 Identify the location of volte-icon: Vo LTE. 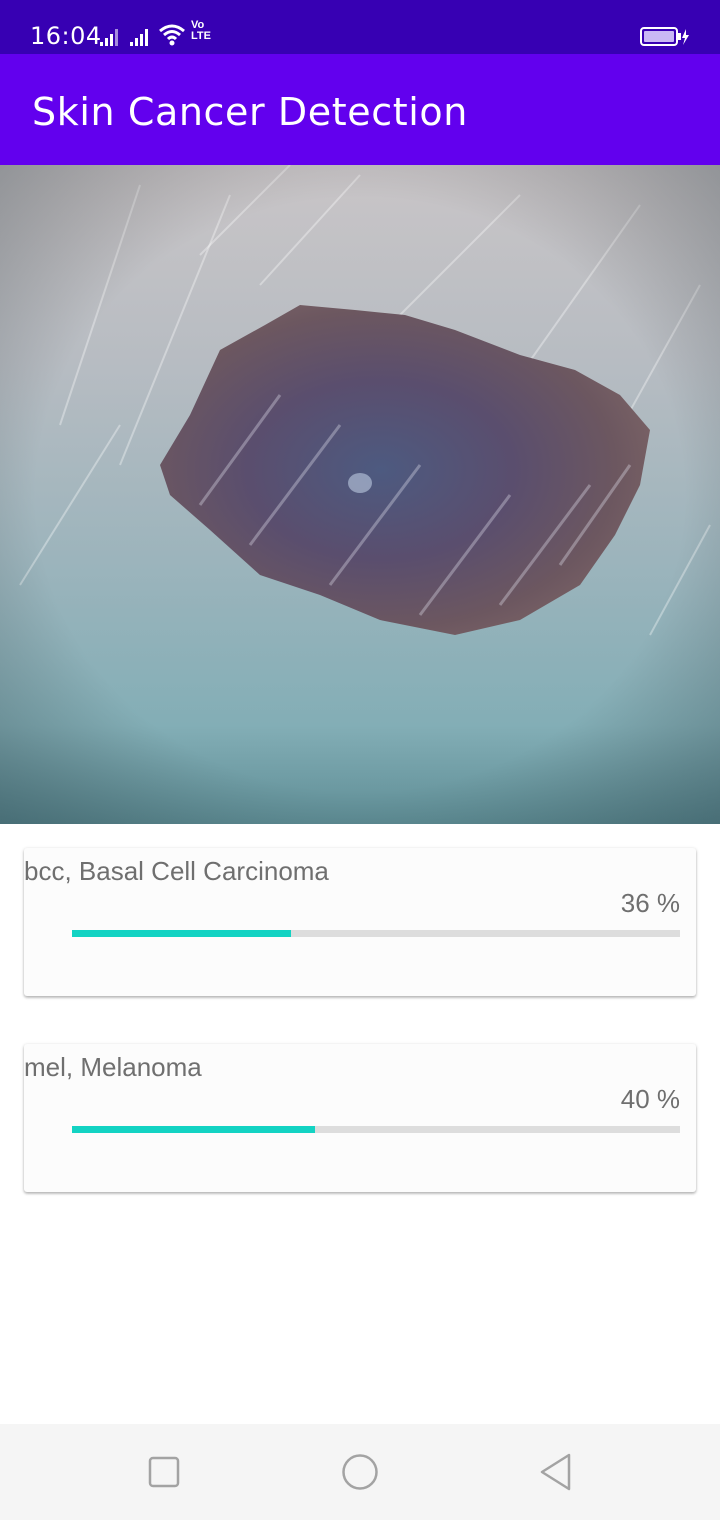
(201, 30).